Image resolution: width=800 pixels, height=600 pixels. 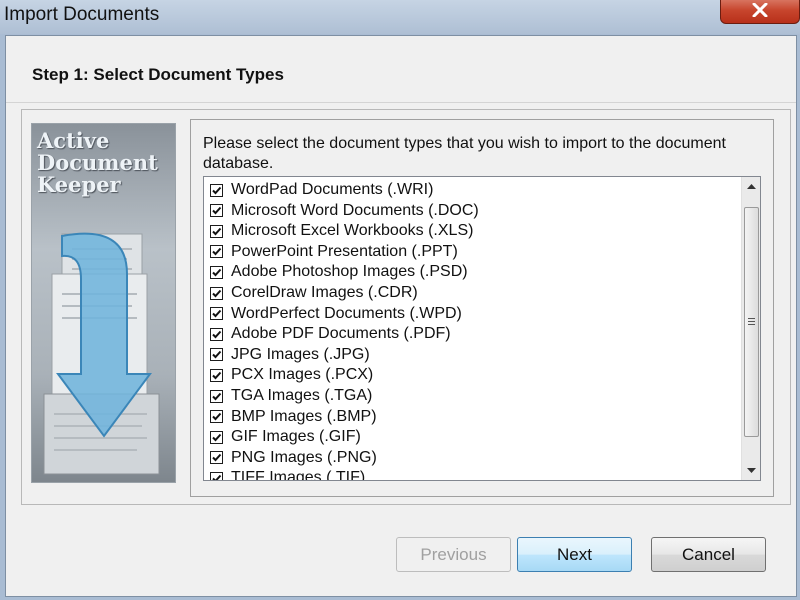 I want to click on next-button: Next, so click(x=574, y=554).